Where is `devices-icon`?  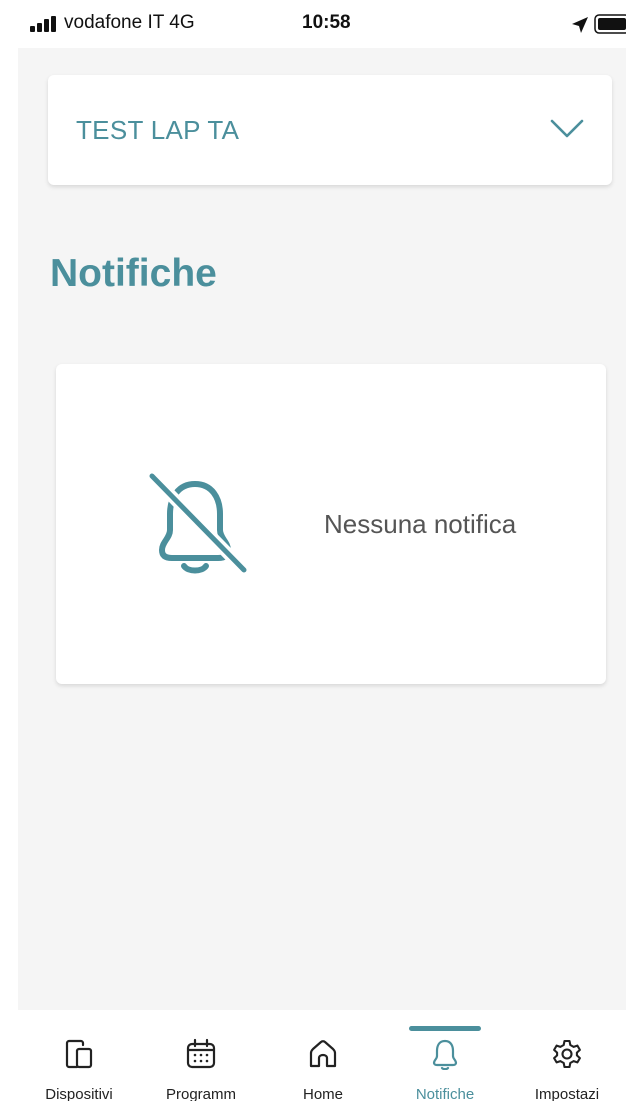
devices-icon is located at coordinates (79, 1054).